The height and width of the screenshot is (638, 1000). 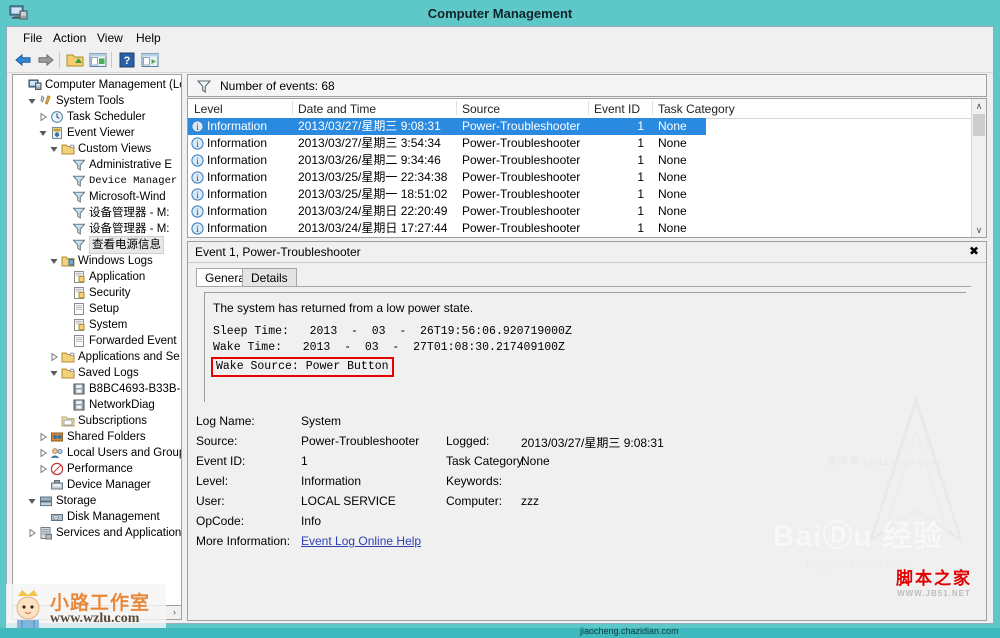 What do you see at coordinates (481, 109) in the screenshot?
I see `column-header-source: Source` at bounding box center [481, 109].